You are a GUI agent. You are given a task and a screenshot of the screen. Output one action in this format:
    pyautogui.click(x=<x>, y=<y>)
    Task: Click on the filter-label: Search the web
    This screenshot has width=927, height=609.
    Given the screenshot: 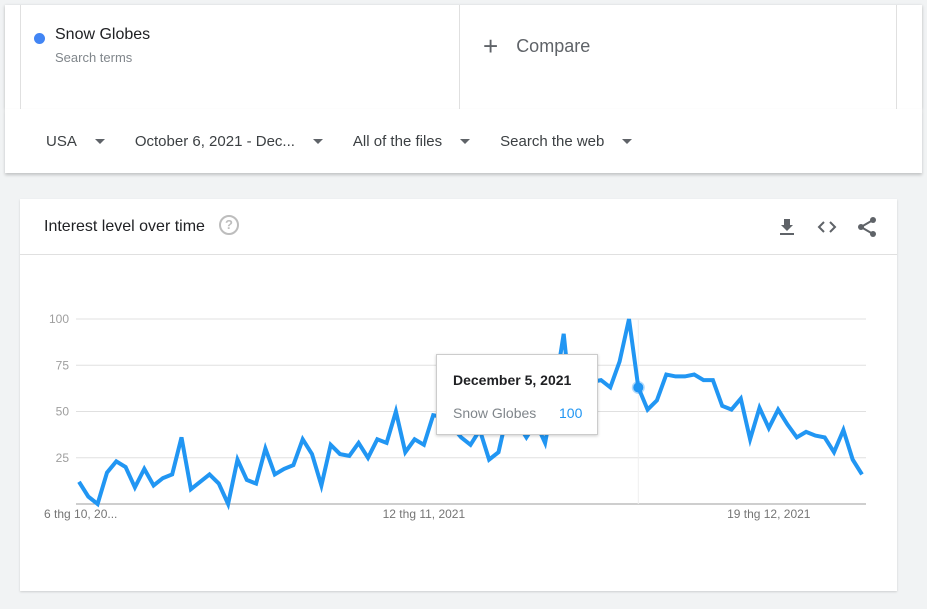 What is the action you would take?
    pyautogui.click(x=552, y=141)
    